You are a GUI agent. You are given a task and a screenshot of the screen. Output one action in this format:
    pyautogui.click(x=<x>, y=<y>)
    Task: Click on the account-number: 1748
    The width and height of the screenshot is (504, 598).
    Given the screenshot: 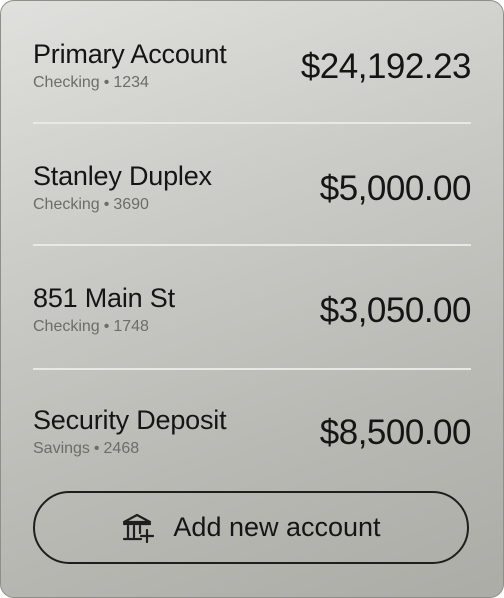 What is the action you would take?
    pyautogui.click(x=131, y=326)
    